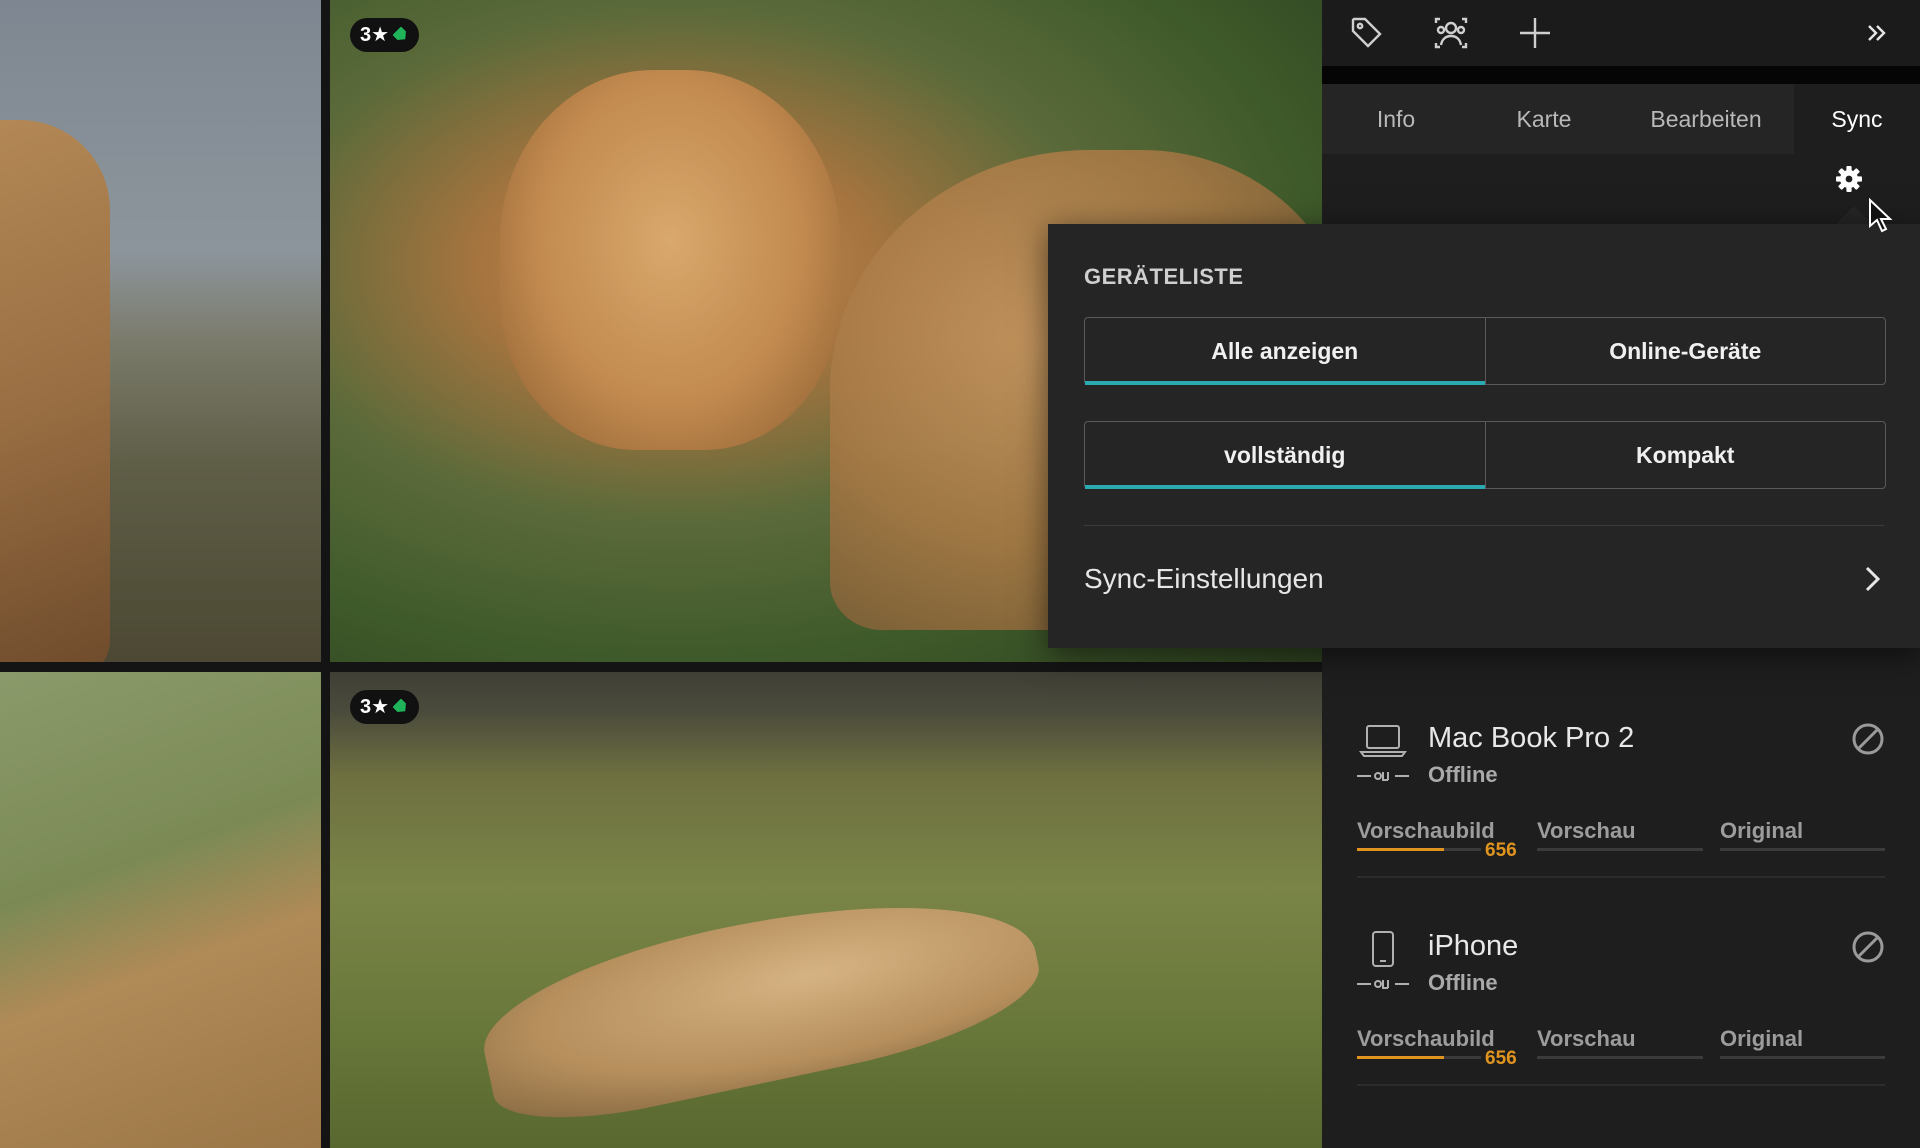  What do you see at coordinates (1621, 33) in the screenshot?
I see `panel-toolbar` at bounding box center [1621, 33].